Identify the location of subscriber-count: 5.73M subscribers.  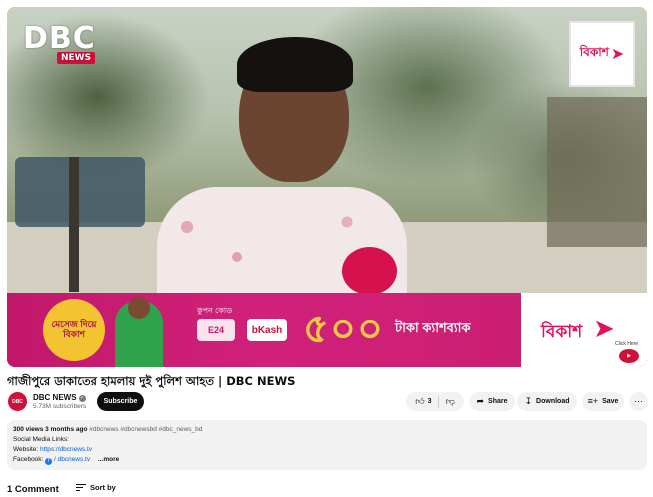
(60, 406).